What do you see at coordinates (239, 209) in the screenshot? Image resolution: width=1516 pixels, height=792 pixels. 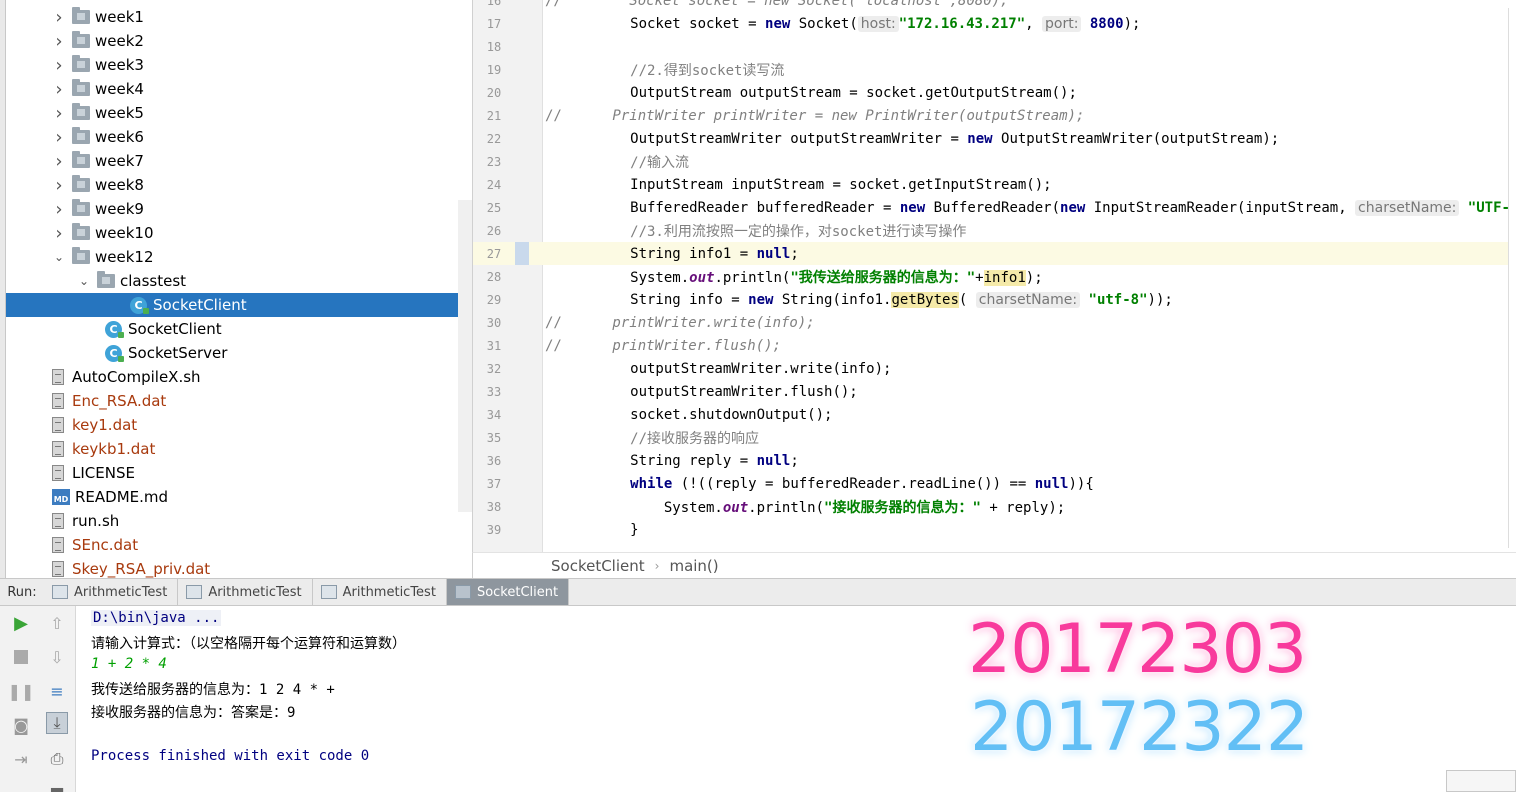 I see `tree-item: › week9` at bounding box center [239, 209].